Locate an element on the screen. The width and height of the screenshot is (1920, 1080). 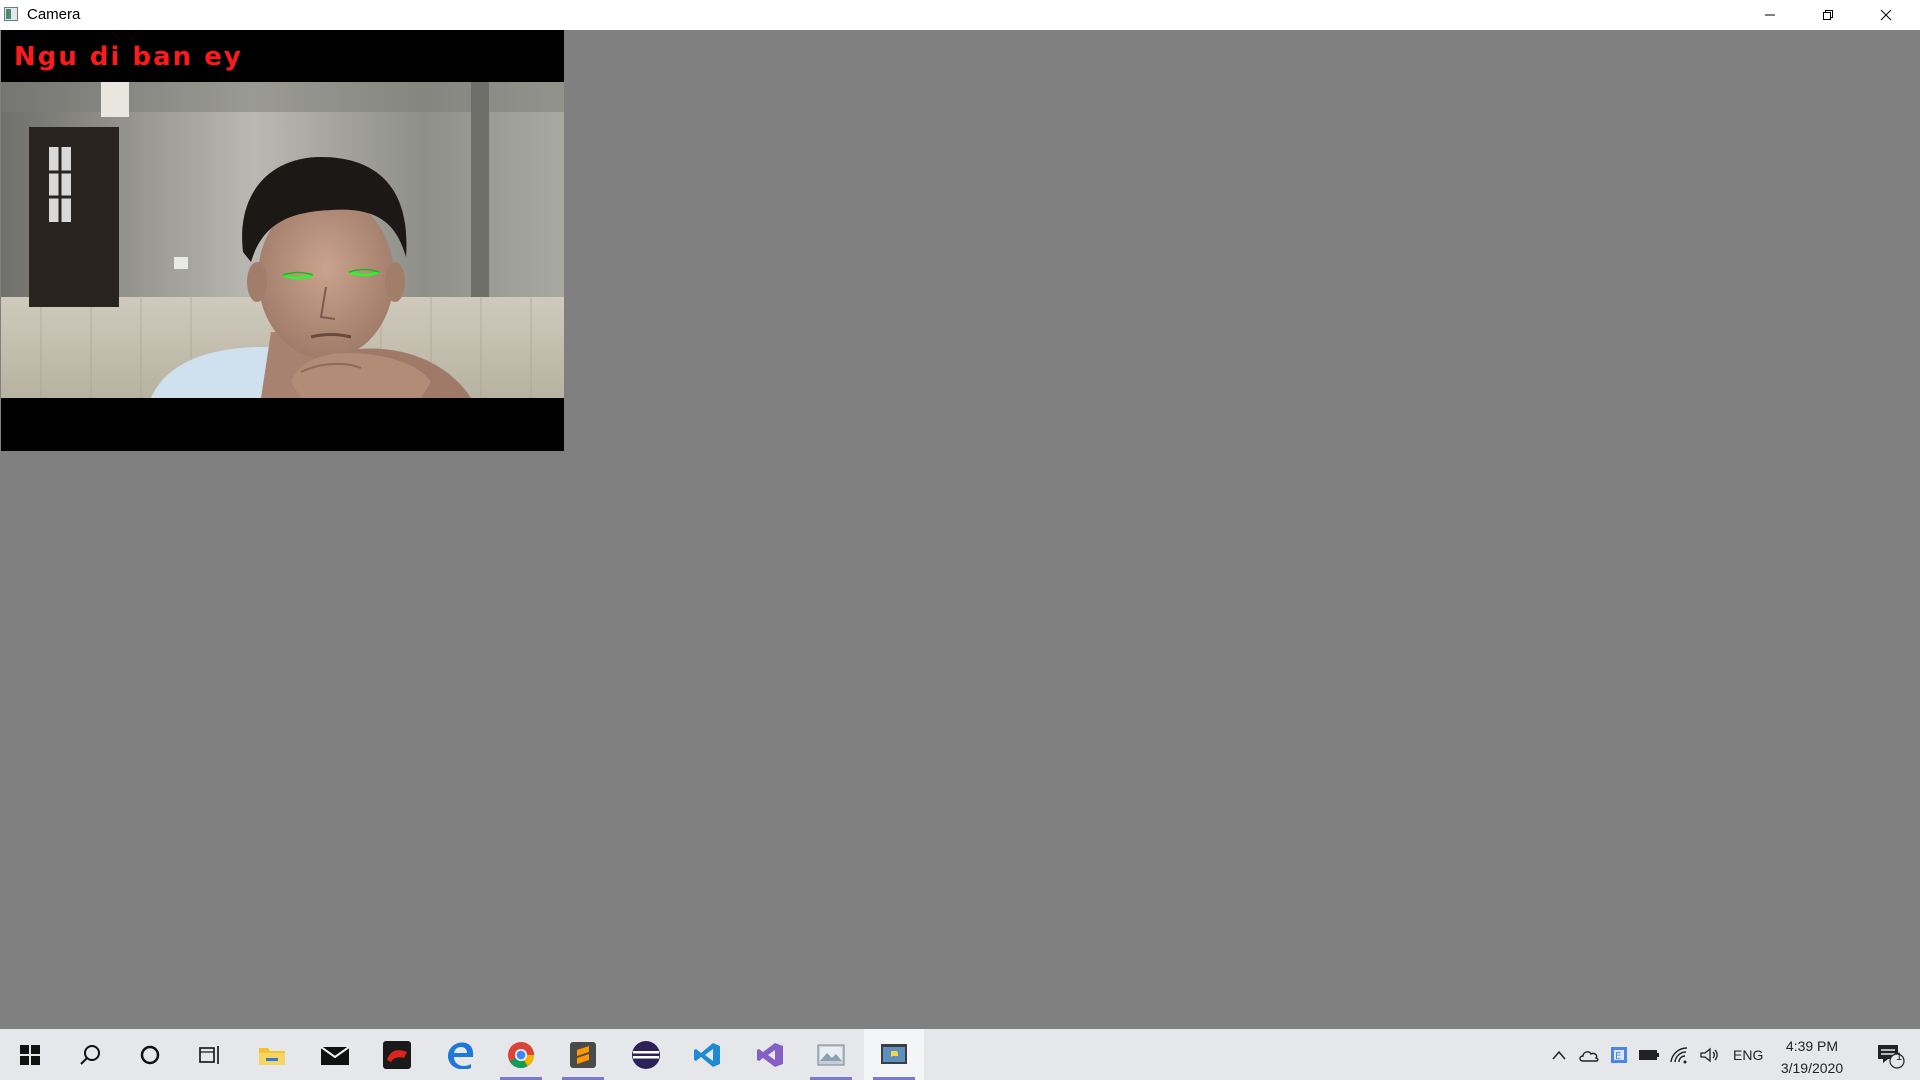
task-view-button is located at coordinates (210, 1054).